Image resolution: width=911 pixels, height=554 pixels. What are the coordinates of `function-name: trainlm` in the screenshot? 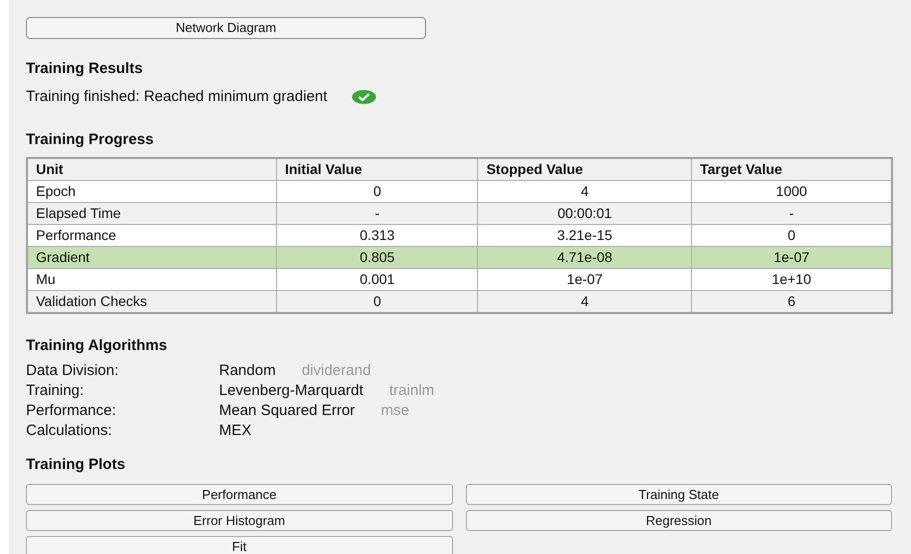 It's located at (411, 390).